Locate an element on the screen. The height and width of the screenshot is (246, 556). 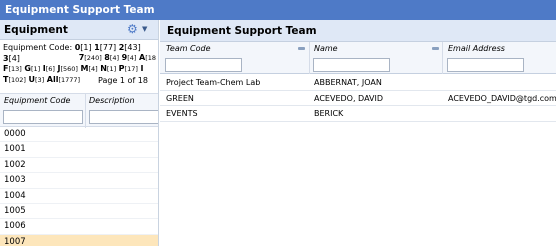
alpha-filter-count: [102] is located at coordinates (17, 80).